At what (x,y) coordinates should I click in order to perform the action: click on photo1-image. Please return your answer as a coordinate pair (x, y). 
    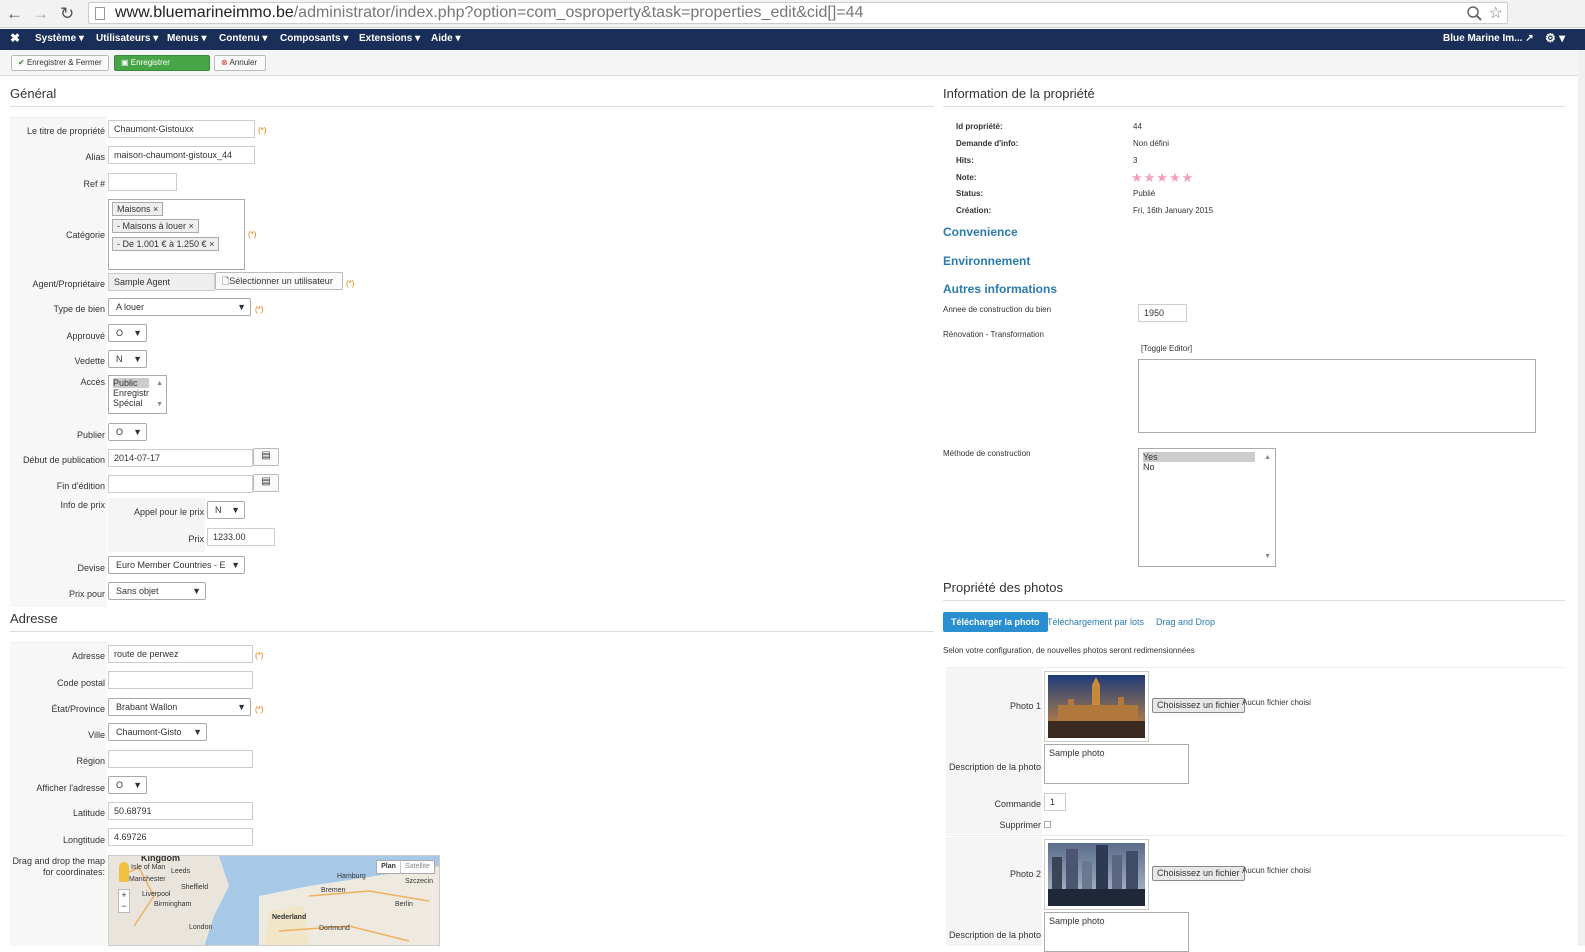
    Looking at the image, I should click on (1096, 706).